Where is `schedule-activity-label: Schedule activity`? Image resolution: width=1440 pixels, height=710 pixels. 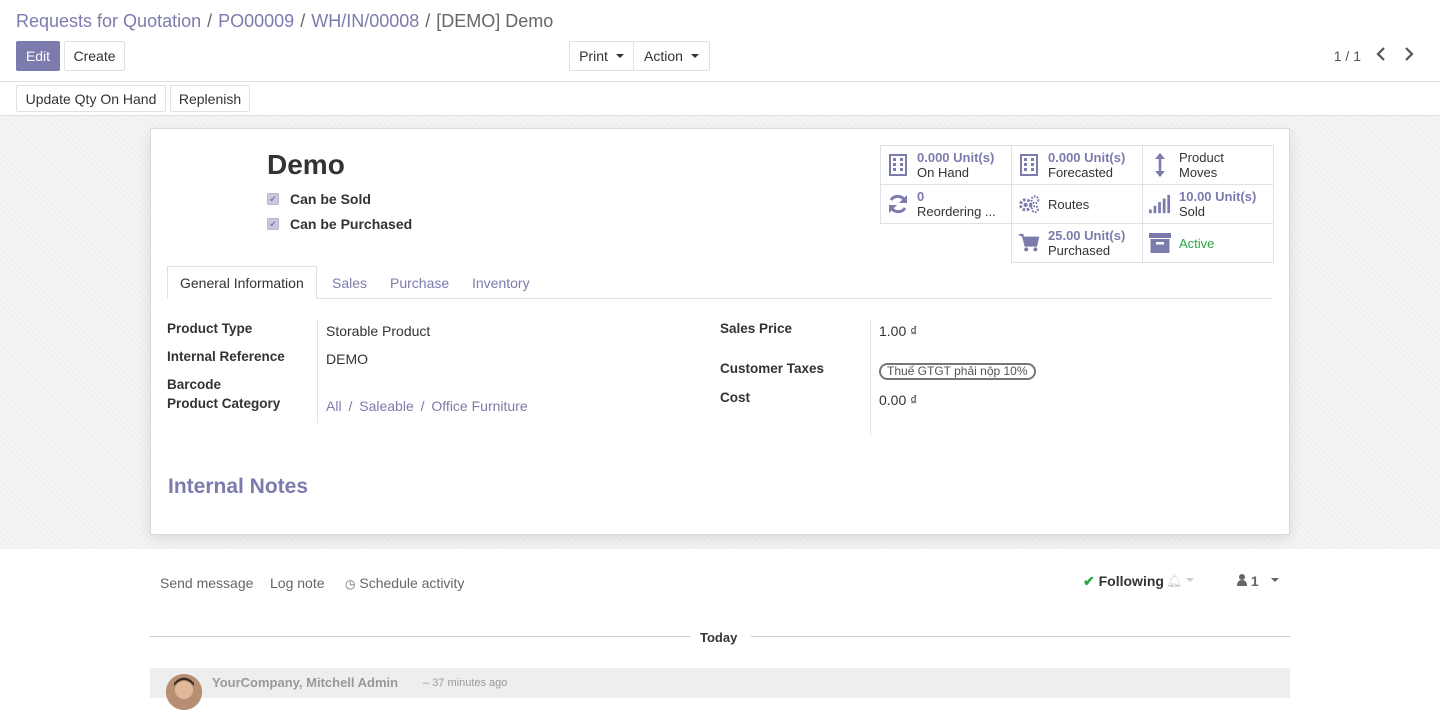 schedule-activity-label: Schedule activity is located at coordinates (412, 583).